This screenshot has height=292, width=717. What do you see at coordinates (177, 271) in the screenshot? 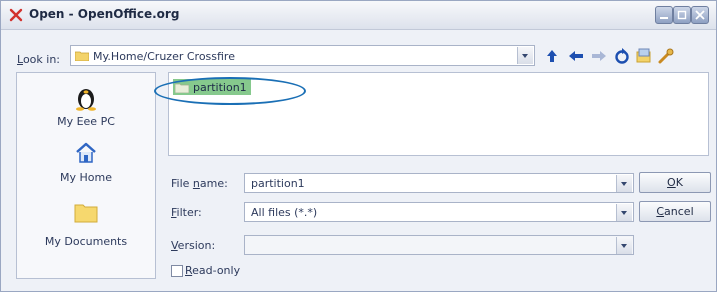
I see `read-only-checkbox` at bounding box center [177, 271].